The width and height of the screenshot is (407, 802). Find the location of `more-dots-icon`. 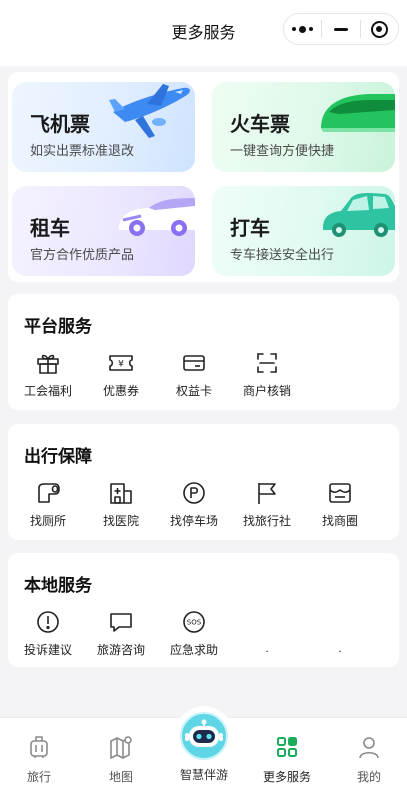

more-dots-icon is located at coordinates (303, 29).